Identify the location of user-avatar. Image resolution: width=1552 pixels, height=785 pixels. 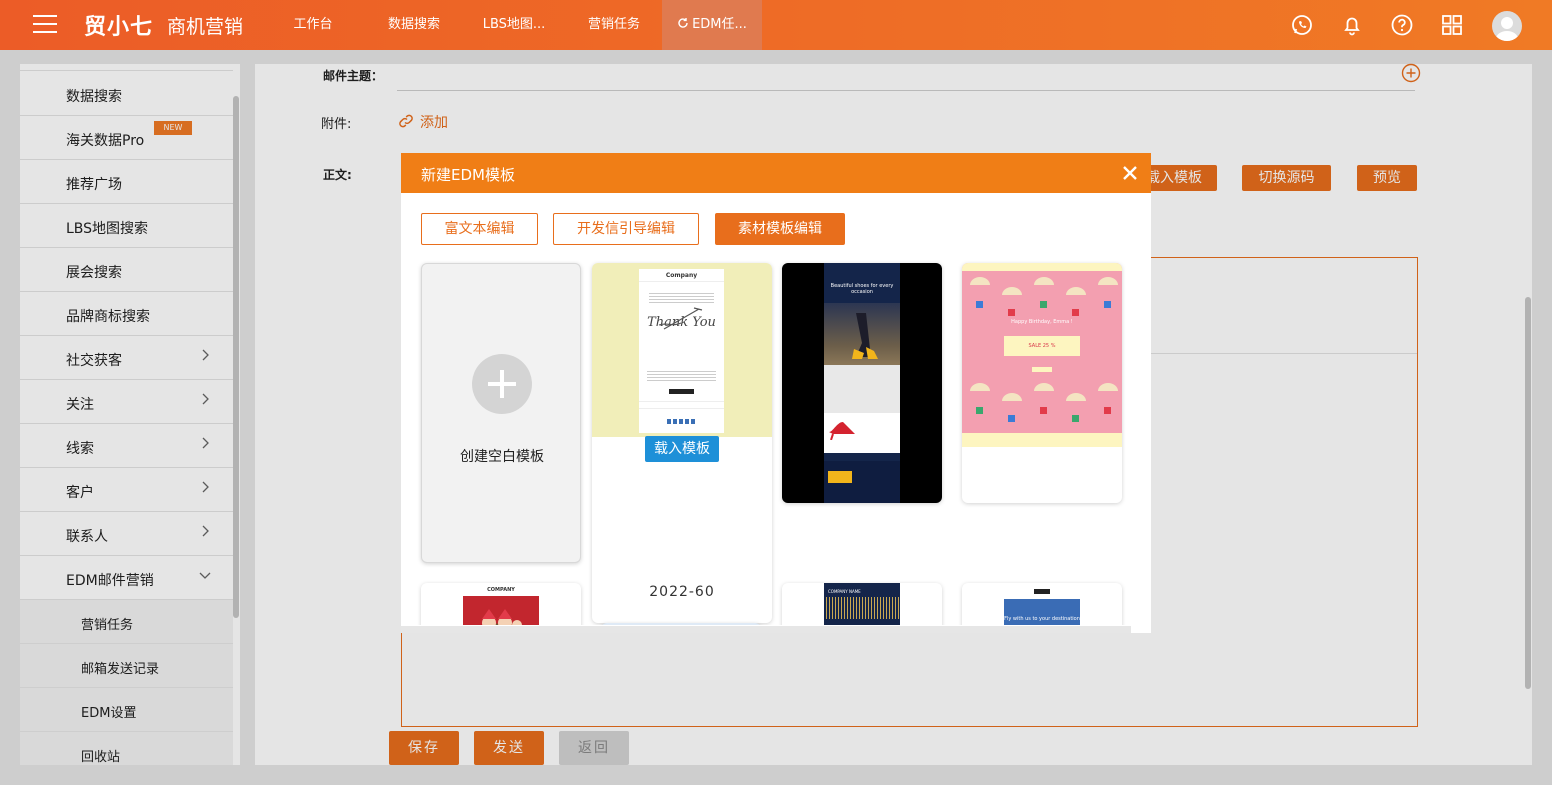
(1507, 26).